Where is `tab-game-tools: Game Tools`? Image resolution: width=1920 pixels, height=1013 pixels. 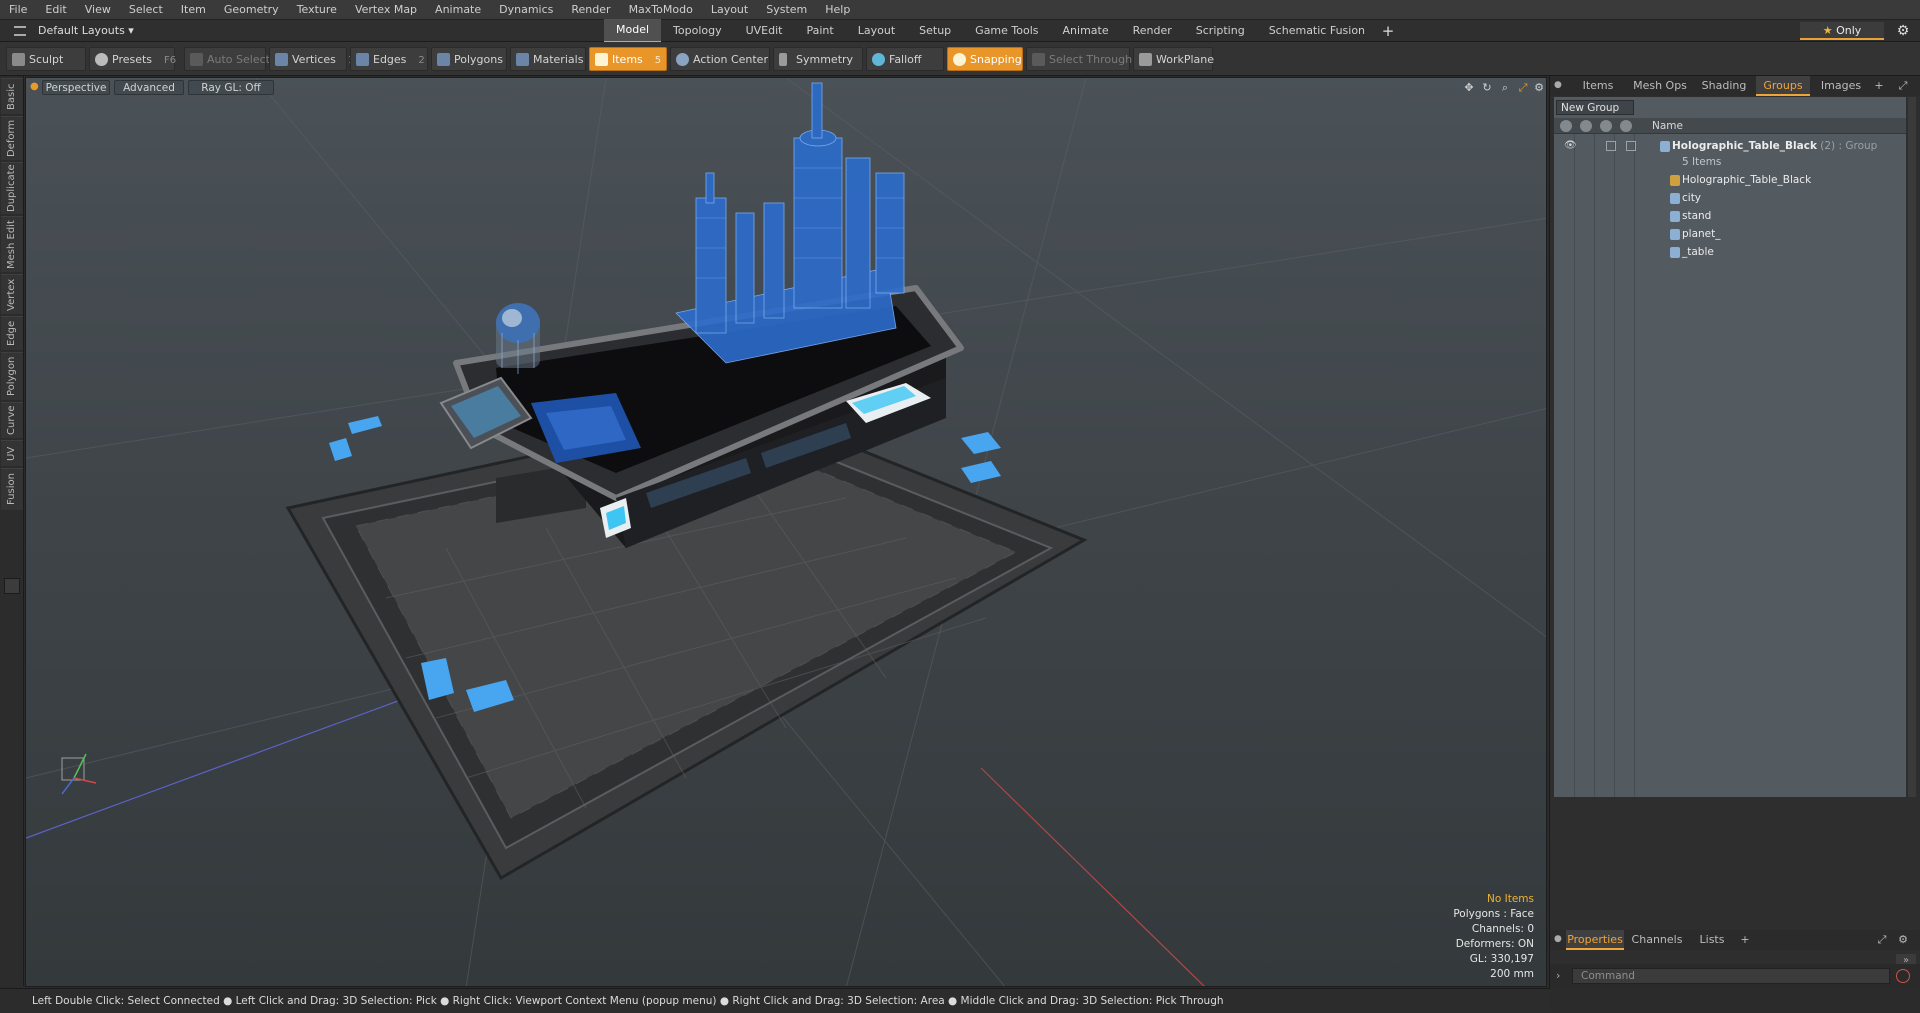
tab-game-tools: Game Tools is located at coordinates (1006, 31).